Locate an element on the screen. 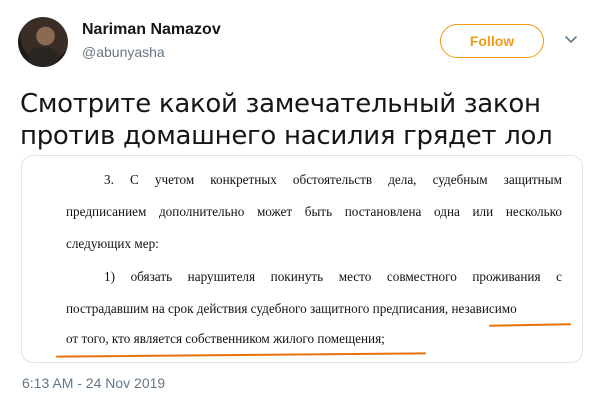  doc-word: С is located at coordinates (134, 179).